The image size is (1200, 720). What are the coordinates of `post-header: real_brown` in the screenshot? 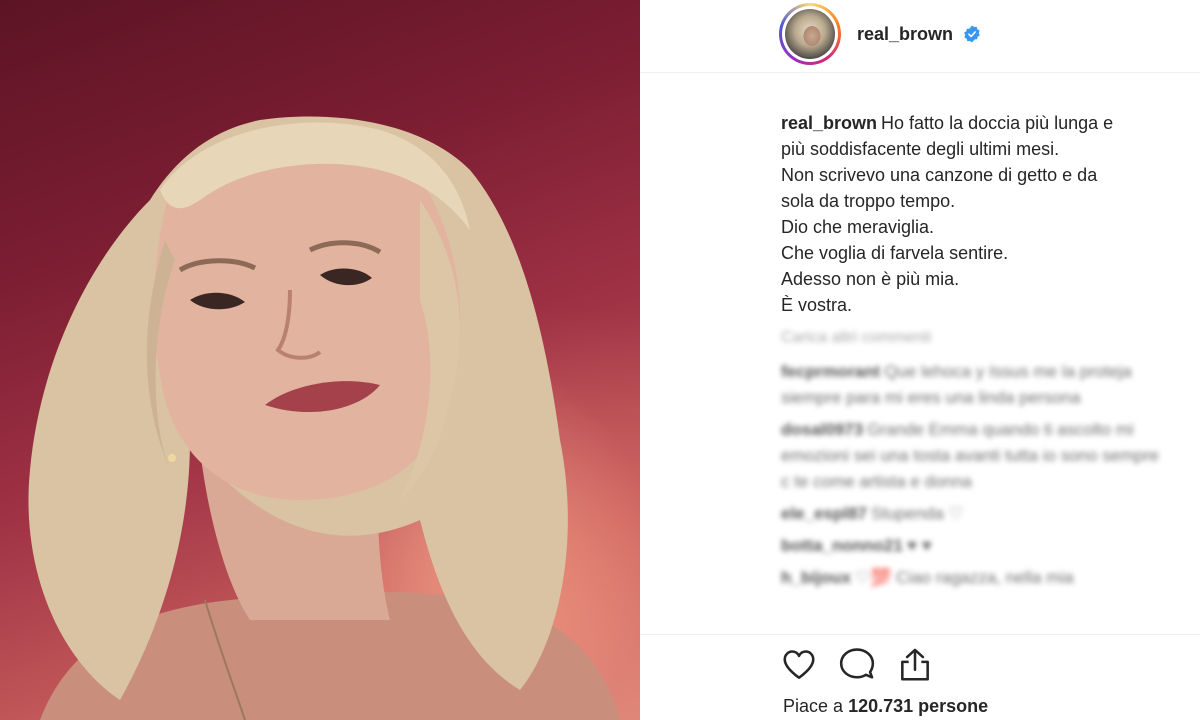 It's located at (920, 36).